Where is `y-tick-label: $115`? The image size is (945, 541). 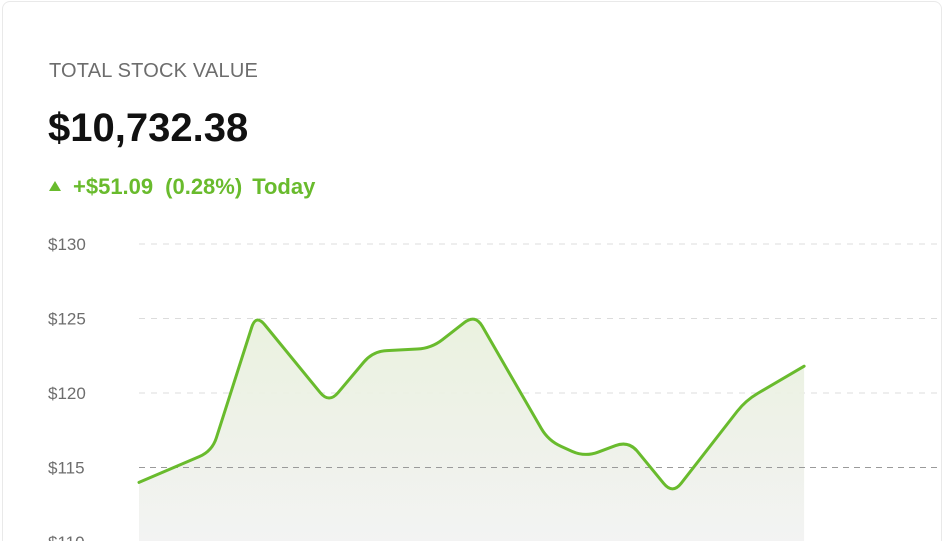
y-tick-label: $115 is located at coordinates (66, 468).